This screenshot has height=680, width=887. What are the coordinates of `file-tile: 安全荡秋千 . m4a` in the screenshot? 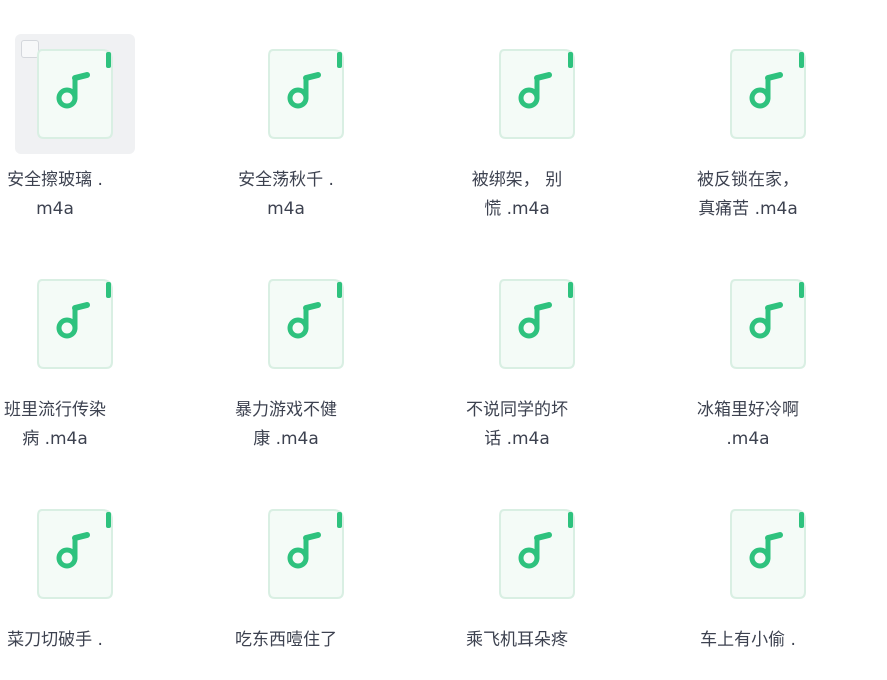 It's located at (286, 110).